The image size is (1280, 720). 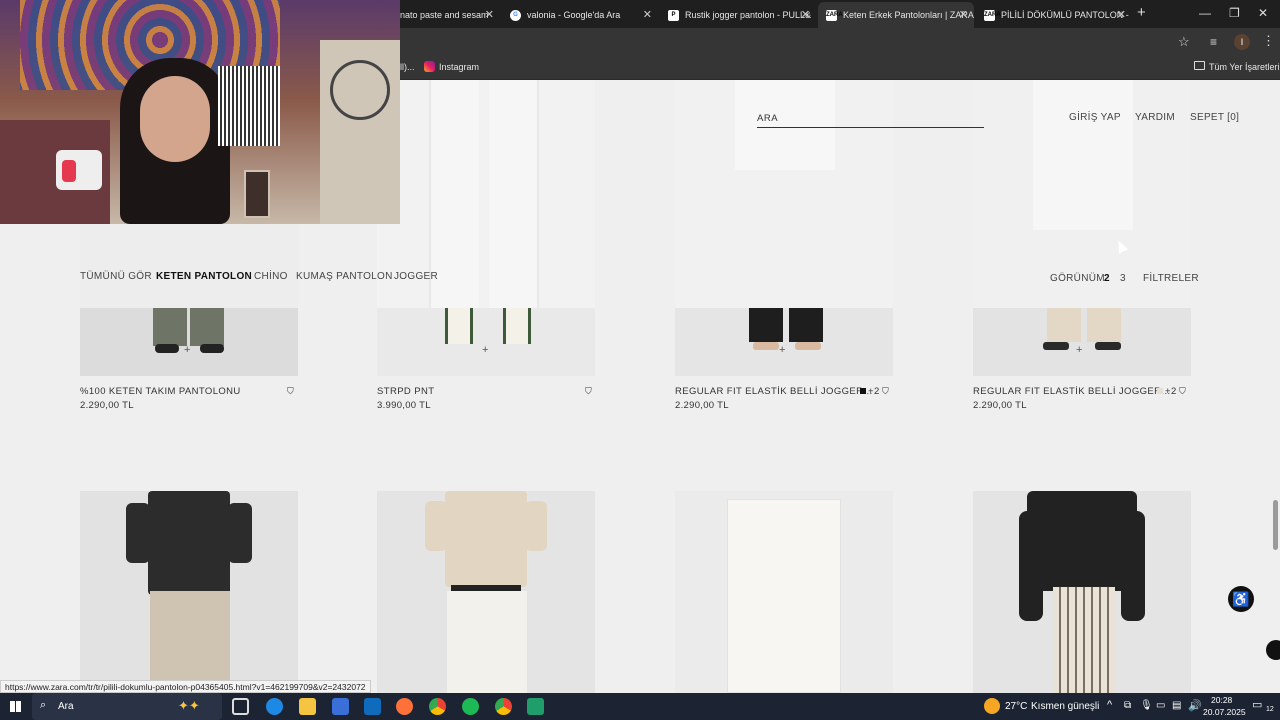 I want to click on new-tab-icon: +, so click(x=1141, y=12).